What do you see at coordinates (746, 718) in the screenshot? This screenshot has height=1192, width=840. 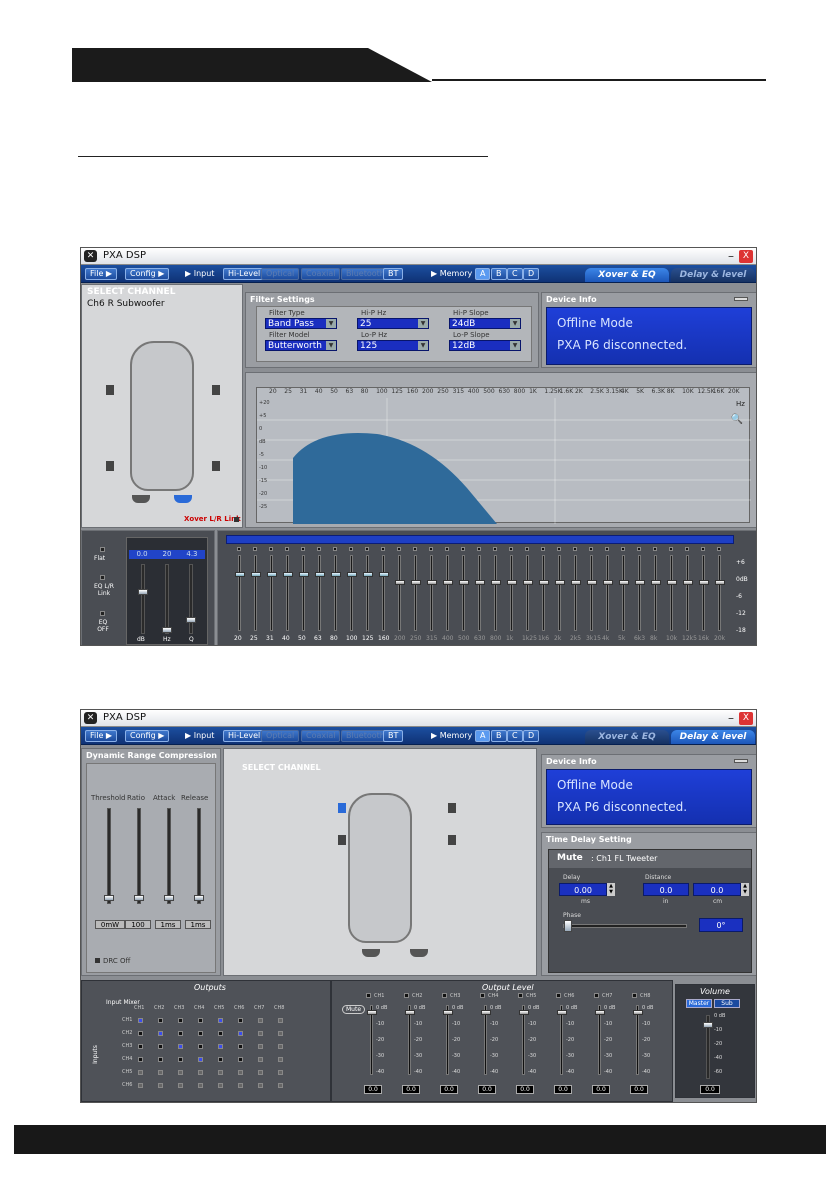 I see `close-icon: X` at bounding box center [746, 718].